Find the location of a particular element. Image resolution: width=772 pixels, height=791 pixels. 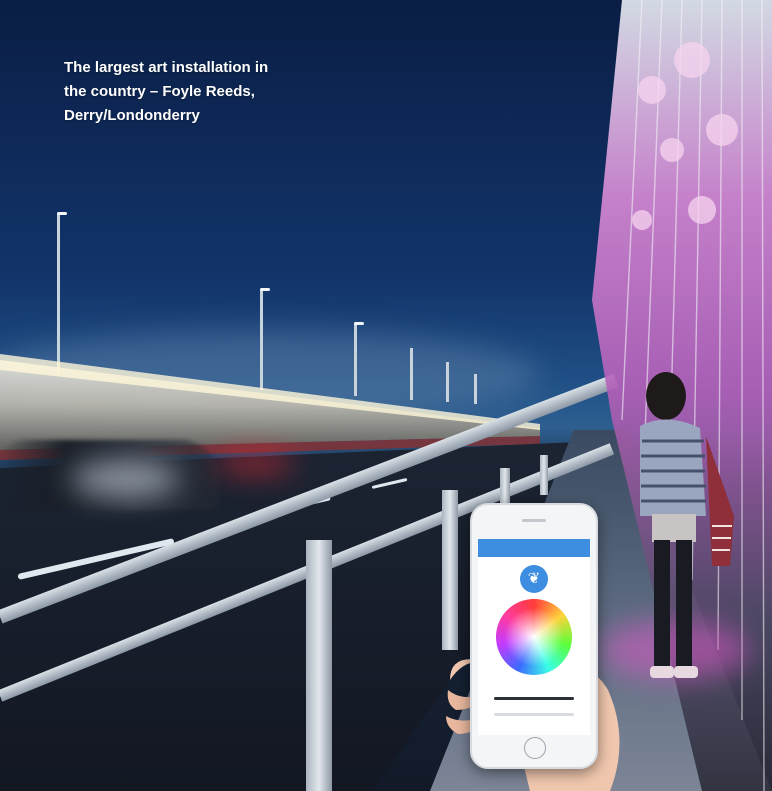

car-taillight-glow is located at coordinates (255, 463).